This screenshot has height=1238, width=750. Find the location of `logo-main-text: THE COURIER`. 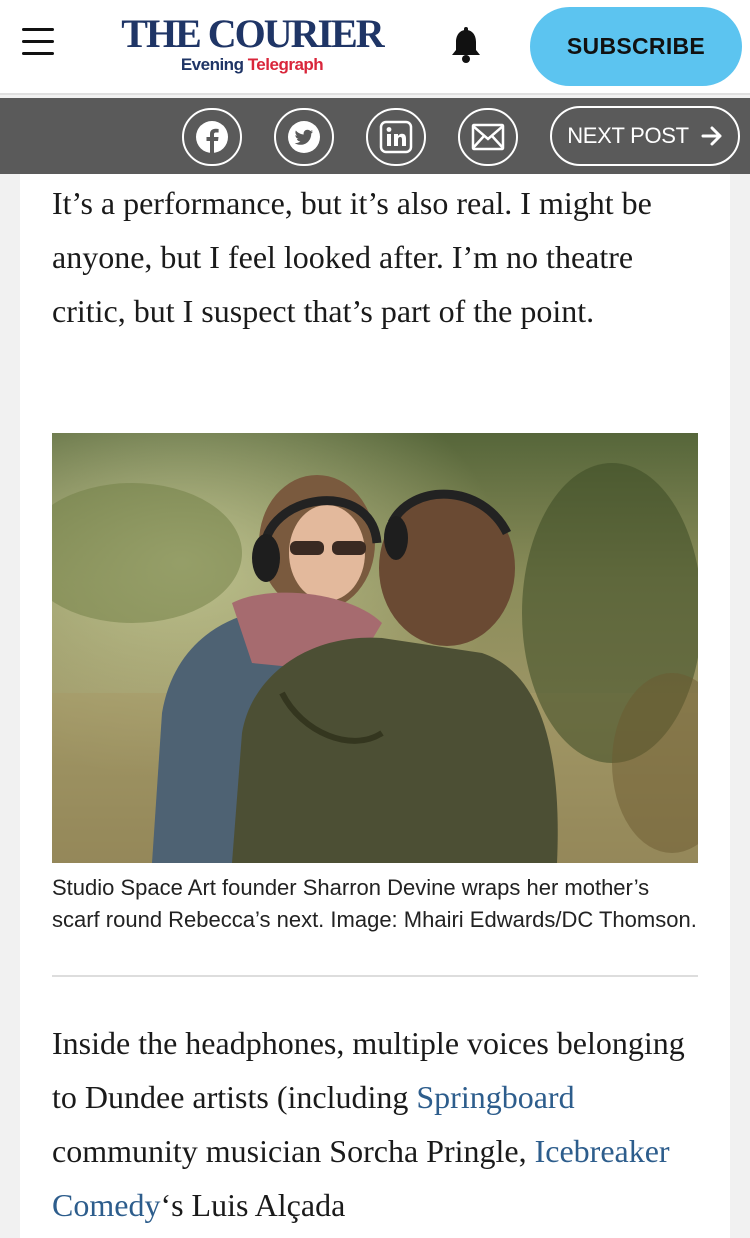

logo-main-text: THE COURIER is located at coordinates (252, 33).